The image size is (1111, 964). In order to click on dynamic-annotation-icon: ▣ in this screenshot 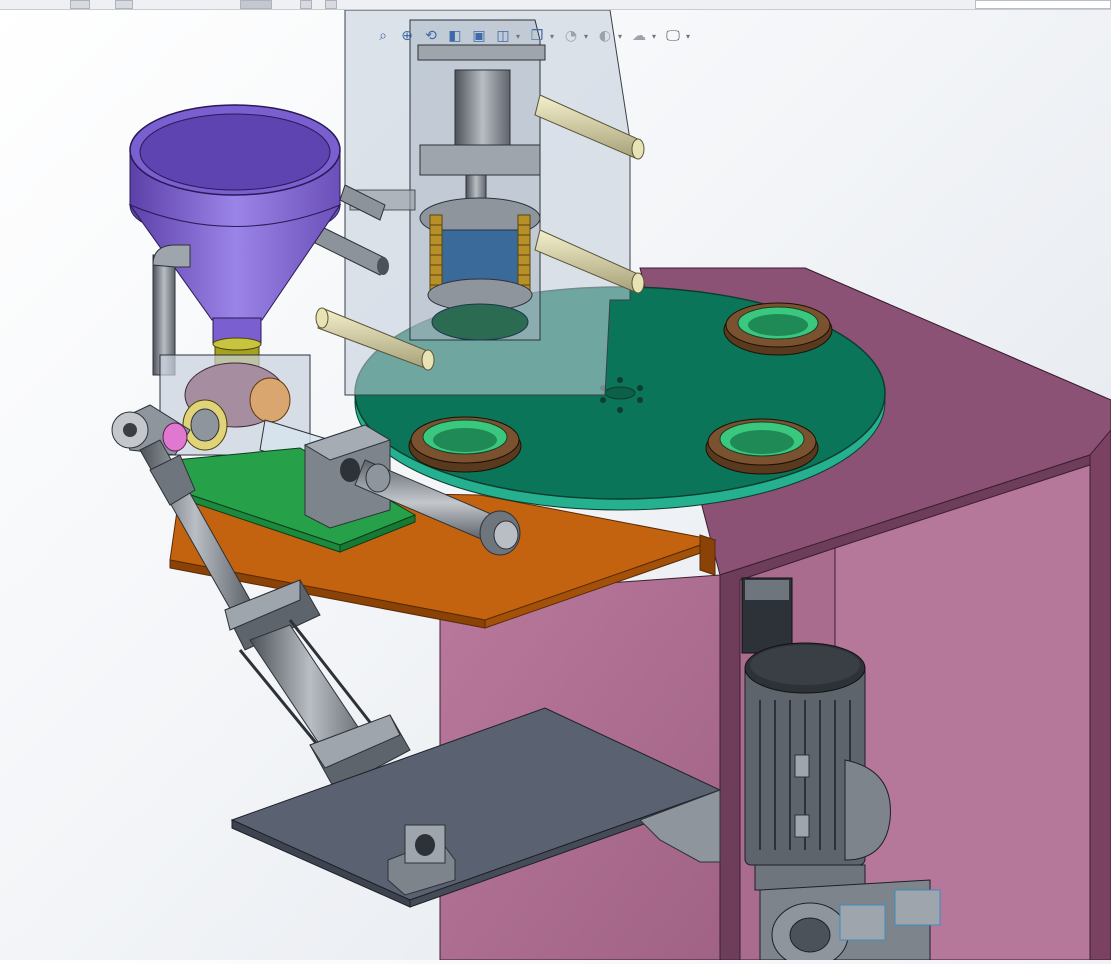, I will do `click(479, 36)`.